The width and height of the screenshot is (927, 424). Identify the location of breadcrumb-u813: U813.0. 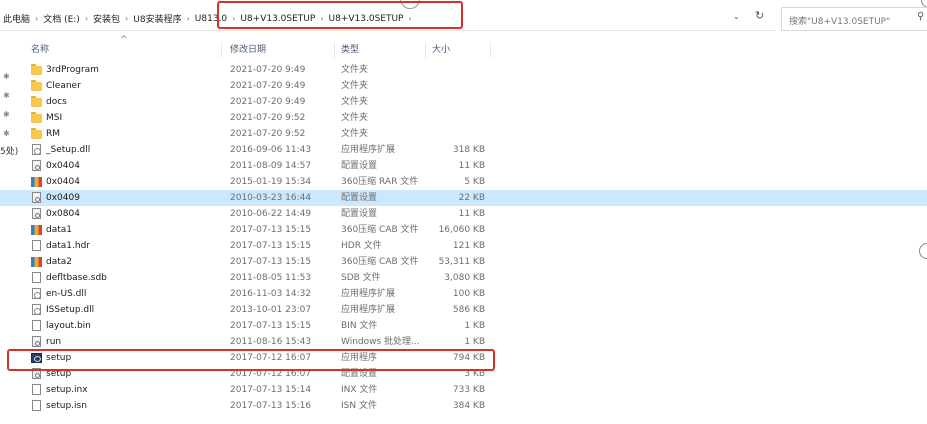
(211, 19).